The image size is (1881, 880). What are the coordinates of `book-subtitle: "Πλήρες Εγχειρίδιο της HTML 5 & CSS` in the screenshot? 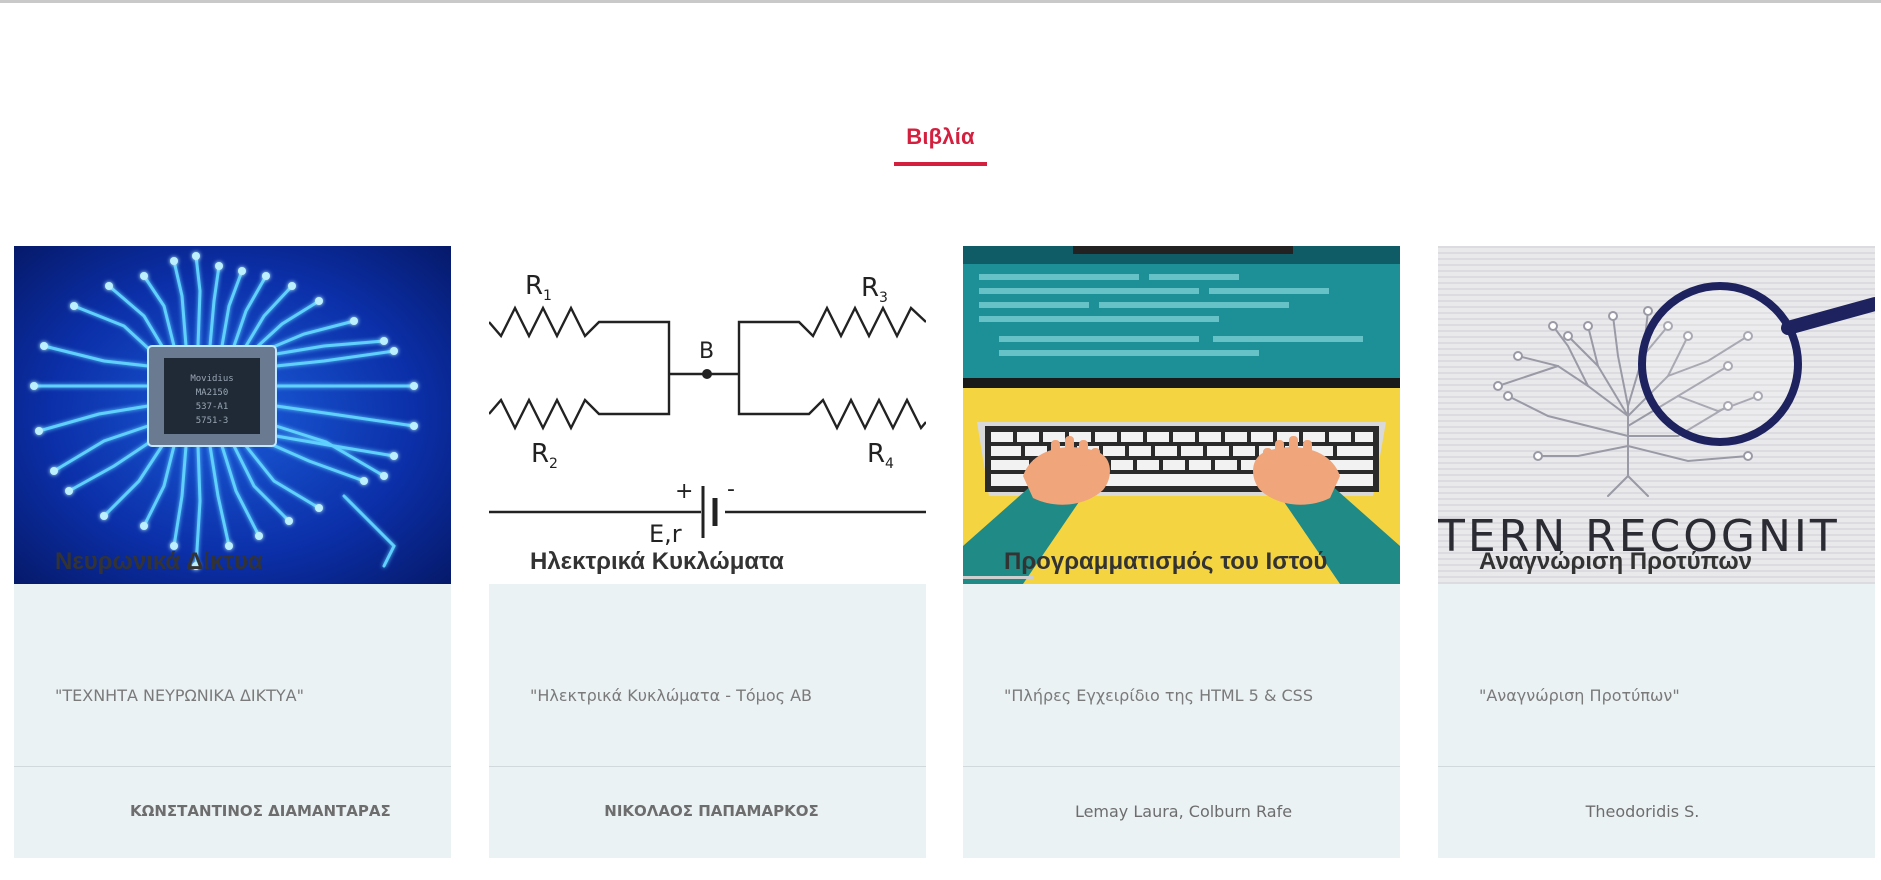 It's located at (1158, 695).